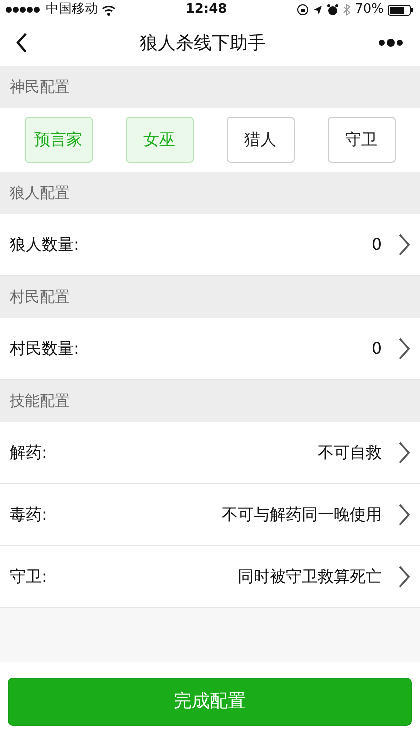 This screenshot has width=420, height=747. What do you see at coordinates (350, 453) in the screenshot?
I see `setting-value: 不可自救` at bounding box center [350, 453].